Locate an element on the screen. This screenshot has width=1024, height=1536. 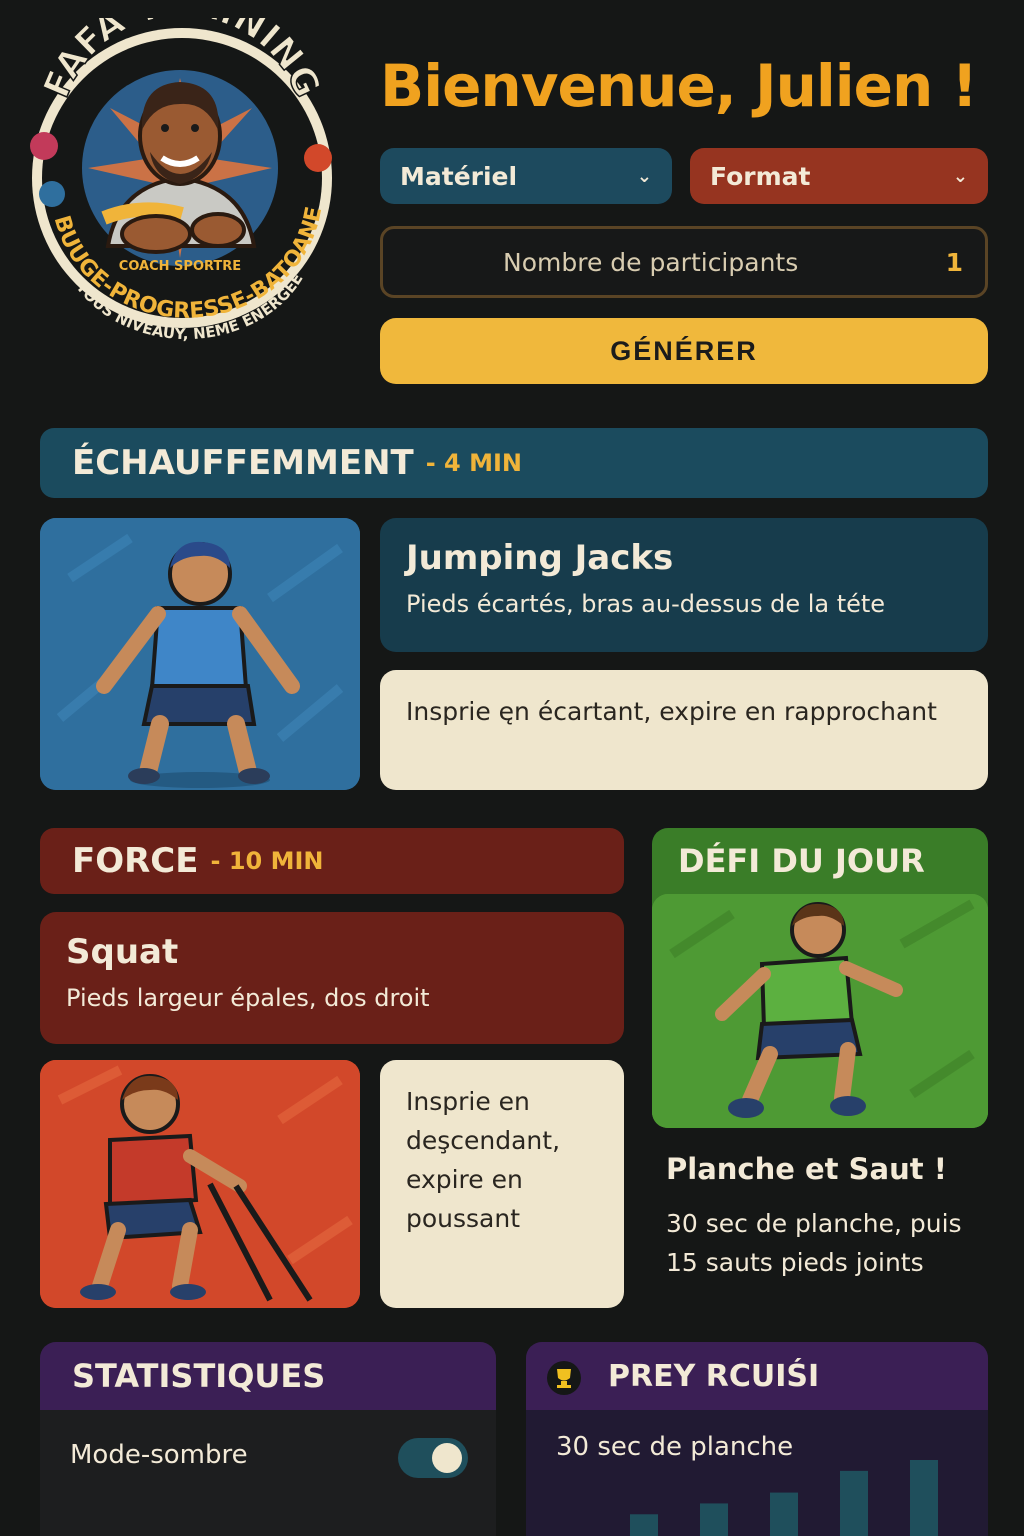
defi-challenge-name: Planche et Saut ! is located at coordinates (806, 1169).